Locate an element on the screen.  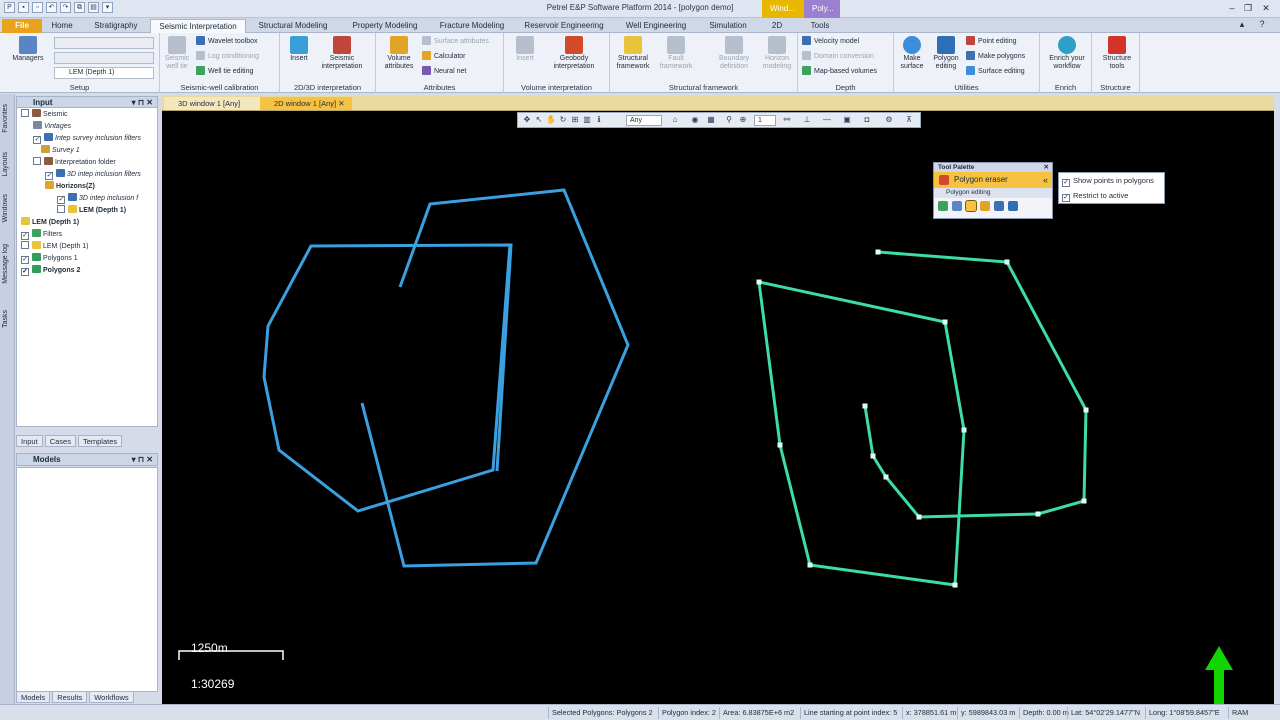
tab-file: File is located at coordinates (22, 26).